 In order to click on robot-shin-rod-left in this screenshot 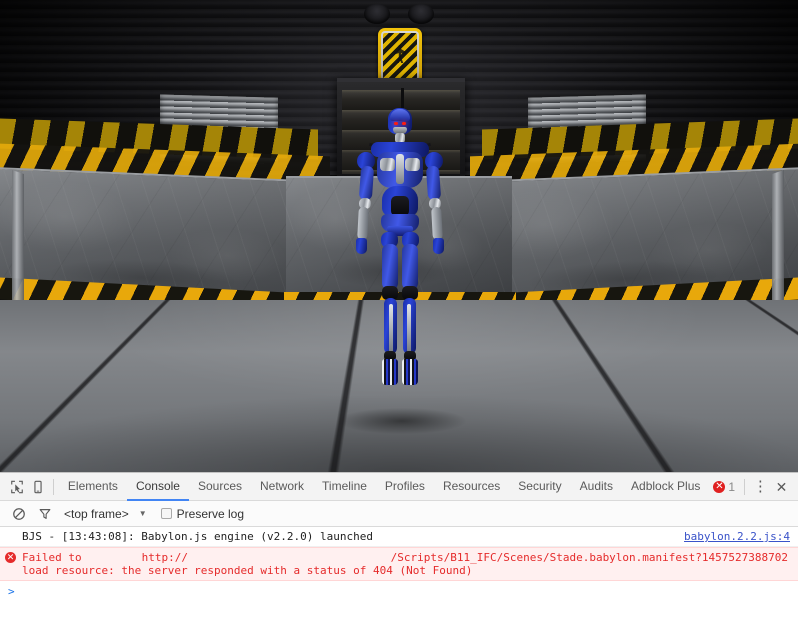, I will do `click(391, 328)`.